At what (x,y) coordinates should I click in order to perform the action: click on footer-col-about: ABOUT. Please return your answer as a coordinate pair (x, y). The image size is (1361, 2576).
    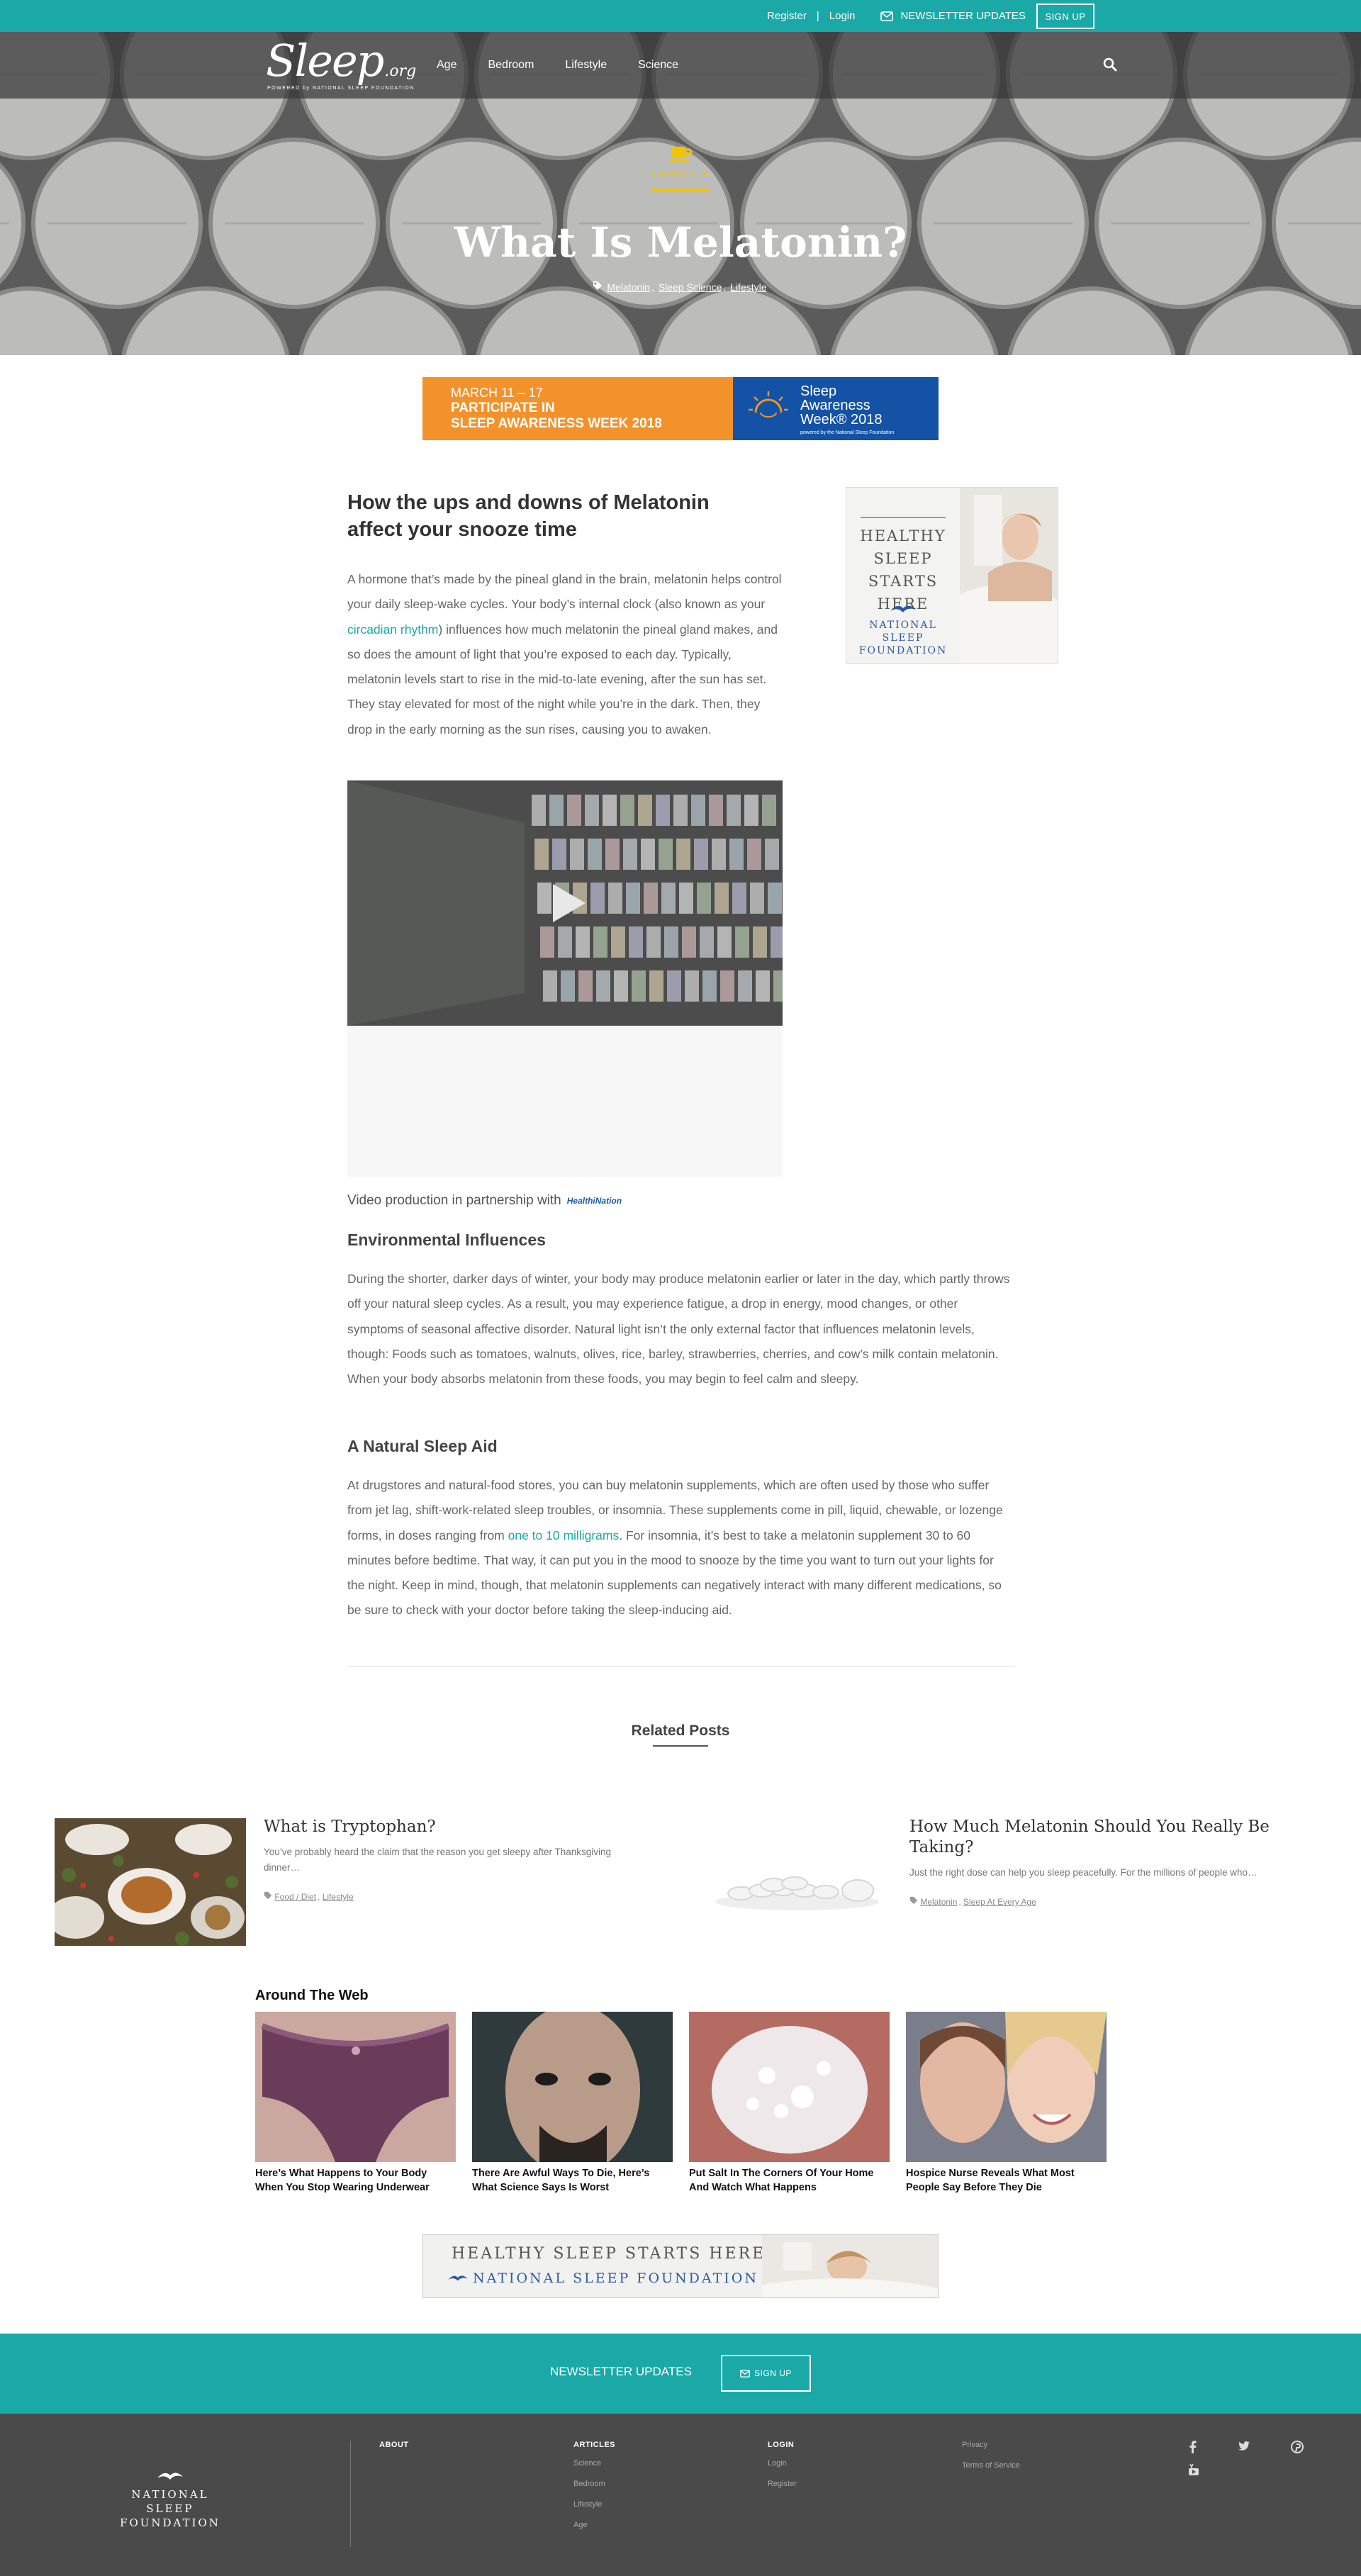
    Looking at the image, I should click on (394, 2450).